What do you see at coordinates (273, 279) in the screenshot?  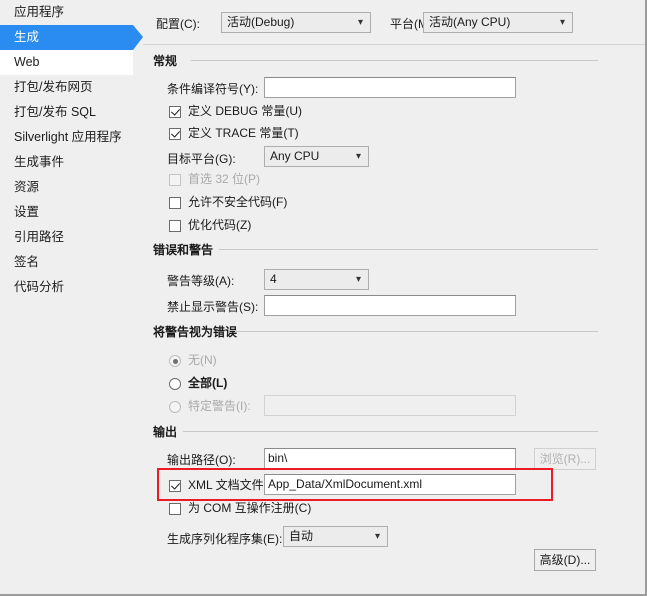 I see `warning-level-value: 4` at bounding box center [273, 279].